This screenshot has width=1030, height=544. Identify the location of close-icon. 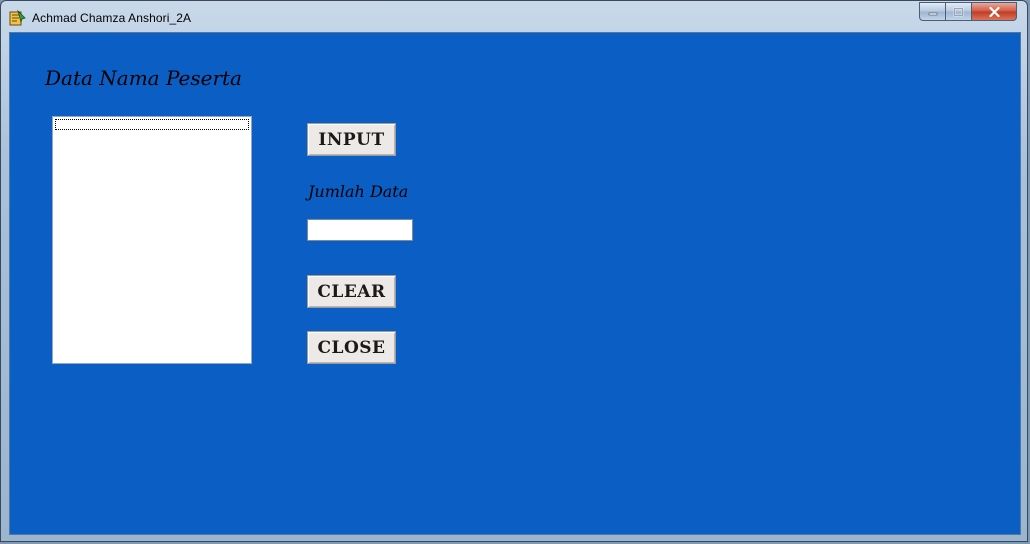
(994, 11).